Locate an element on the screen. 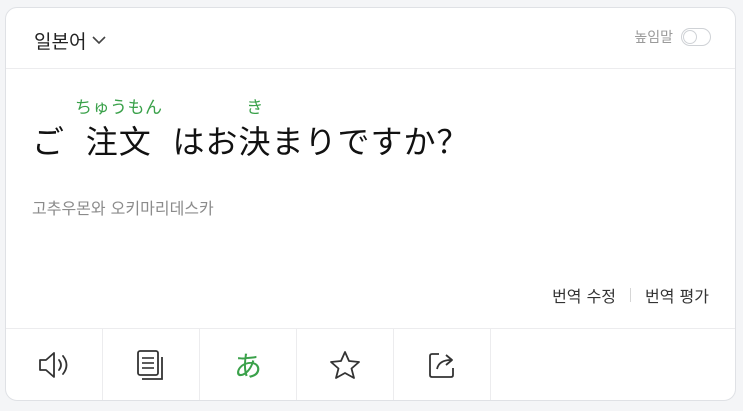  copy-button is located at coordinates (151, 364).